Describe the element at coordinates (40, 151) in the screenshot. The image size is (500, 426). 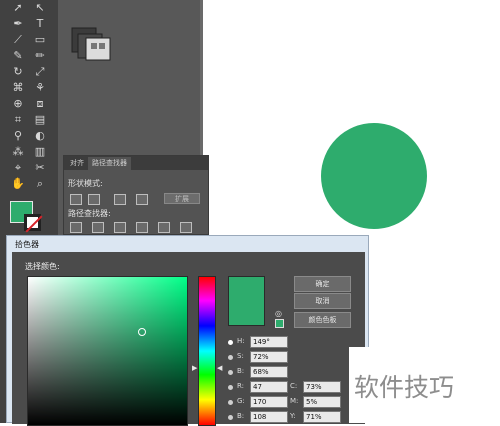
I see `column-graph-icon: ▥` at that location.